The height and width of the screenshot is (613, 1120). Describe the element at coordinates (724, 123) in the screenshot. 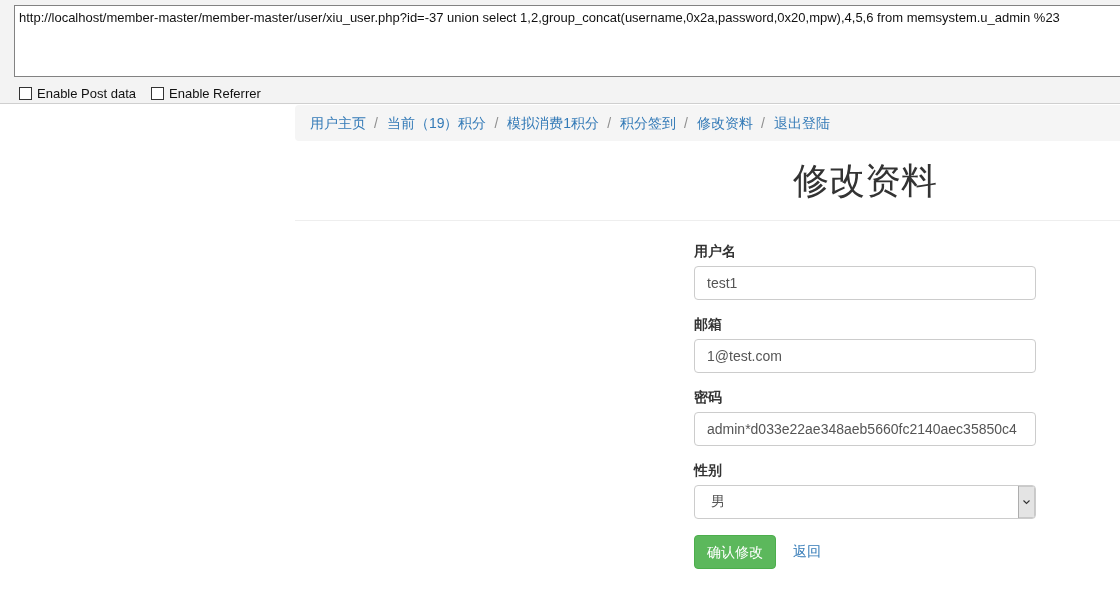

I see `breadcrumb-link: 修改资料` at that location.